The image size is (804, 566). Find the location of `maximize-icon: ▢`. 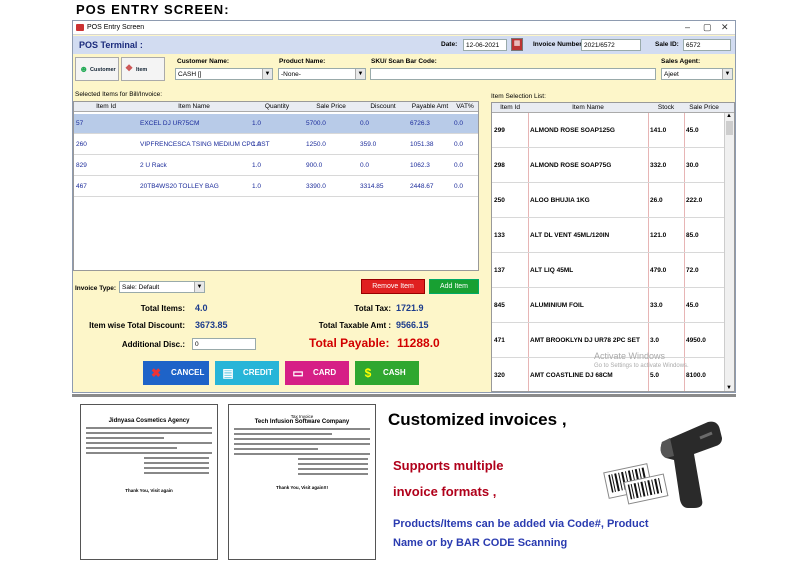

maximize-icon: ▢ is located at coordinates (707, 27).